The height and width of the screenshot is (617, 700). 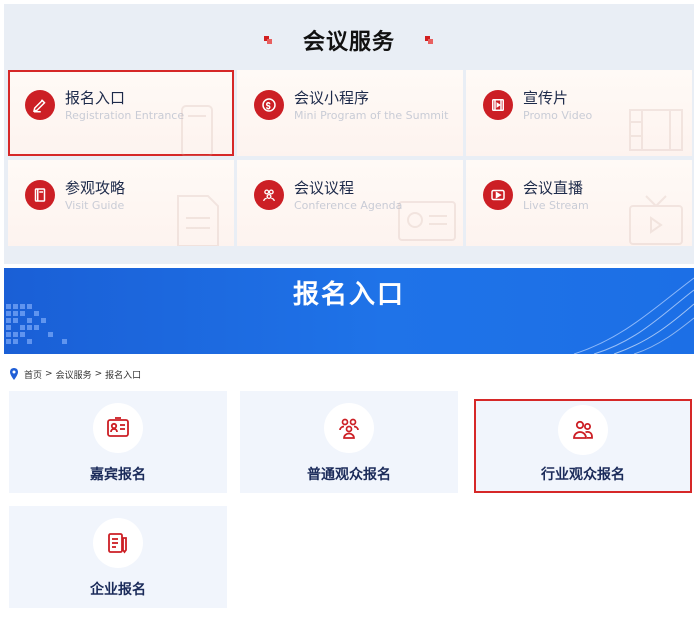 I want to click on service-card-visit-guide: 参观攻略 Visit Guide, so click(x=121, y=203).